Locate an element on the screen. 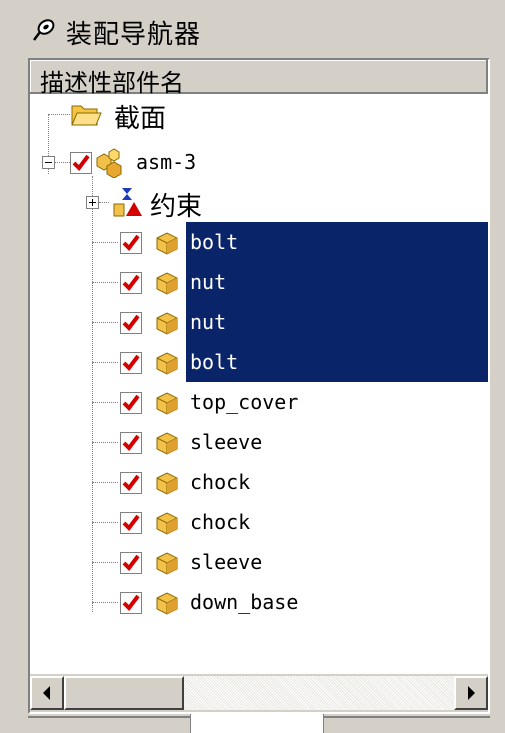 The height and width of the screenshot is (733, 505). scrollbar-thumb is located at coordinates (124, 693).